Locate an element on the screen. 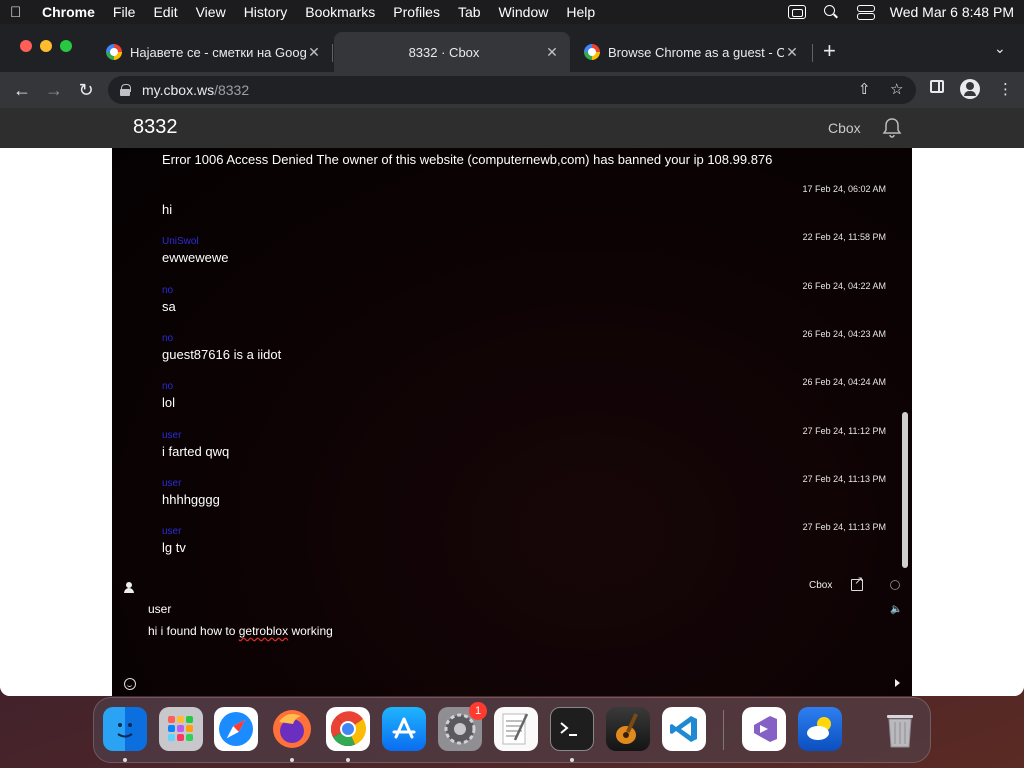  safari-icon is located at coordinates (236, 729).